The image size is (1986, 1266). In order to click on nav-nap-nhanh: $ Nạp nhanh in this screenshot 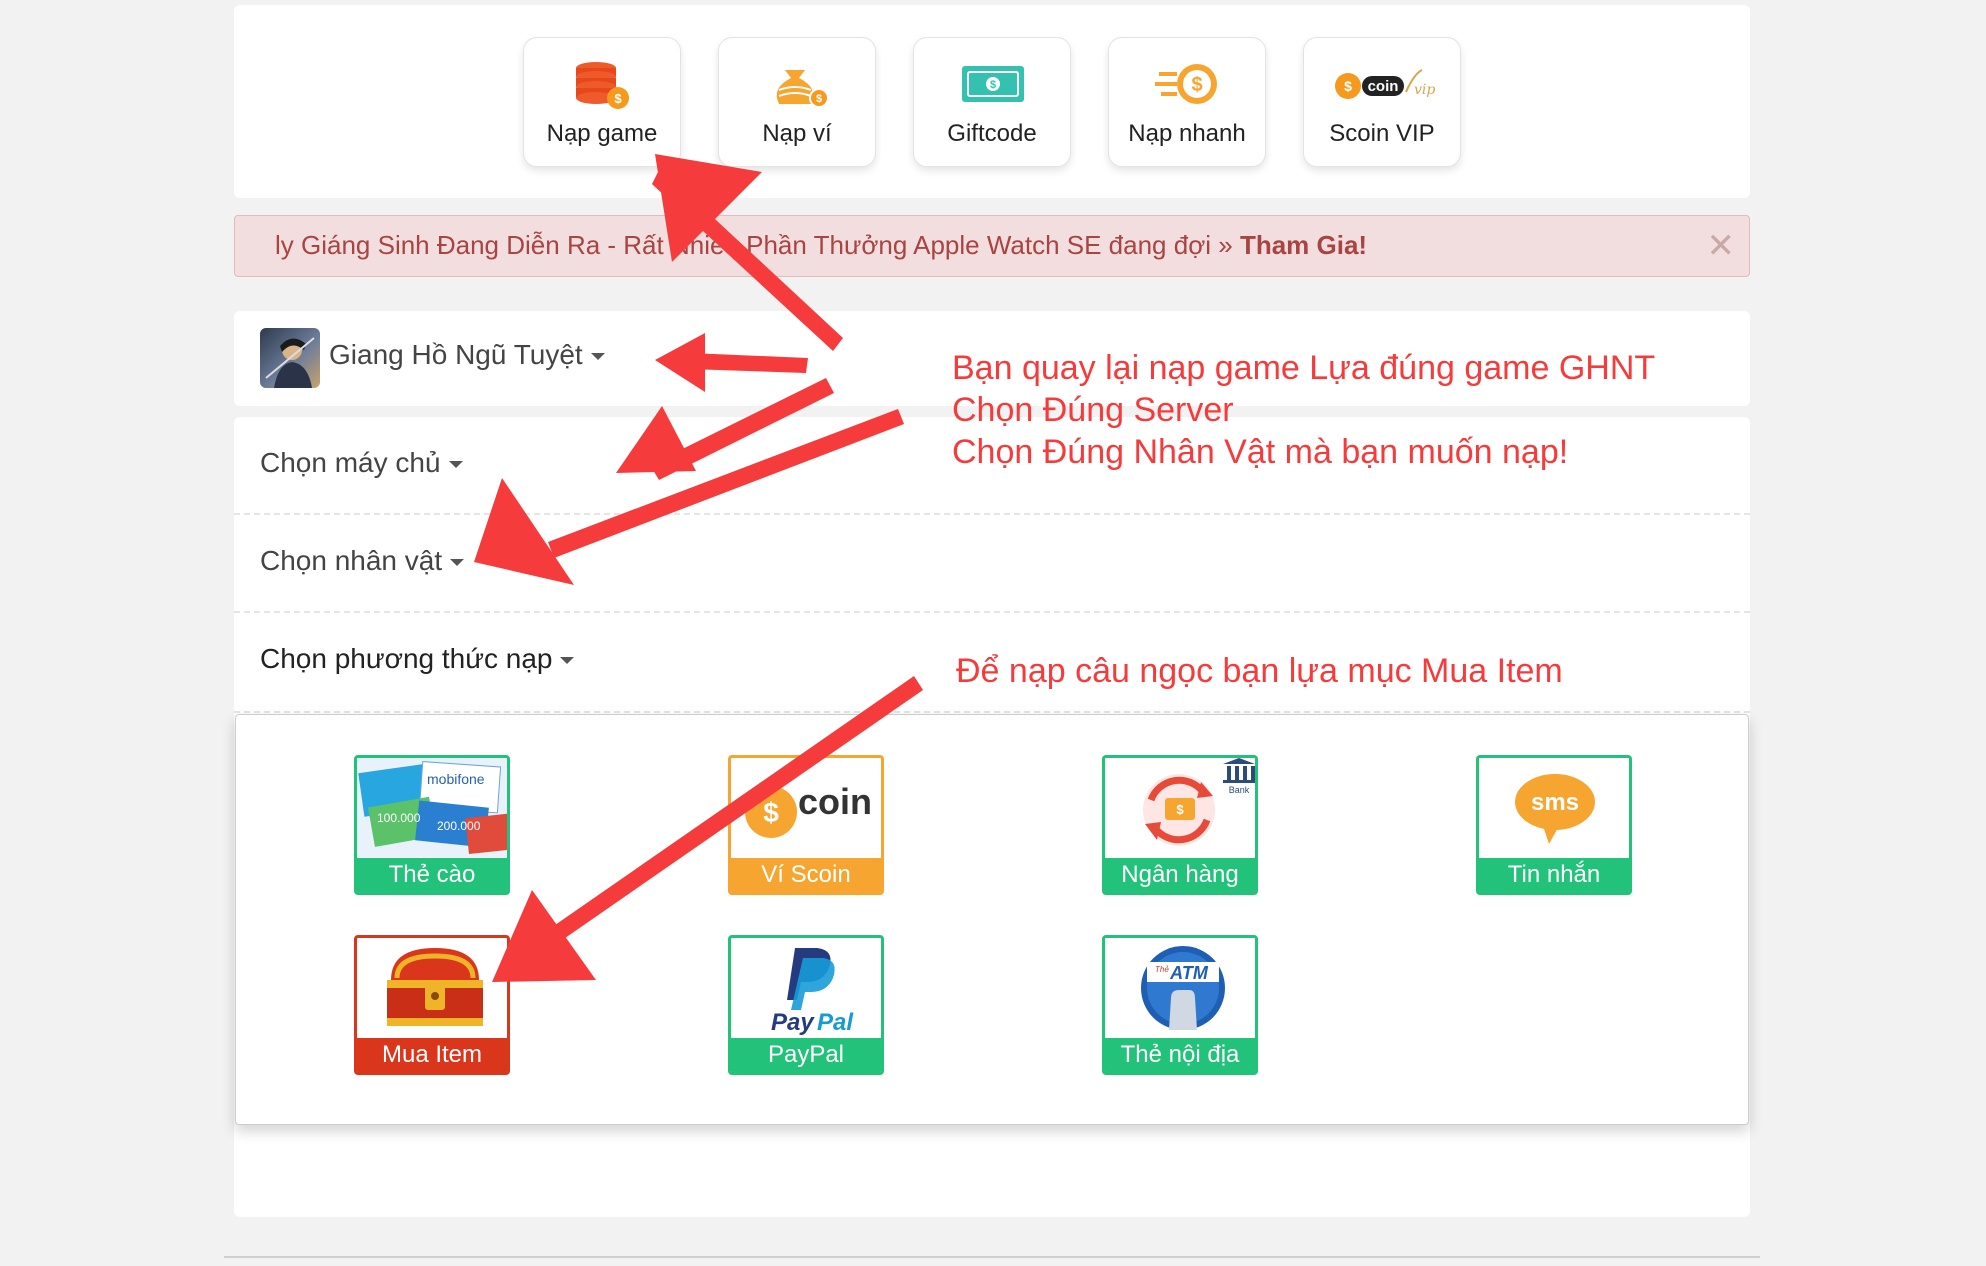, I will do `click(1187, 102)`.